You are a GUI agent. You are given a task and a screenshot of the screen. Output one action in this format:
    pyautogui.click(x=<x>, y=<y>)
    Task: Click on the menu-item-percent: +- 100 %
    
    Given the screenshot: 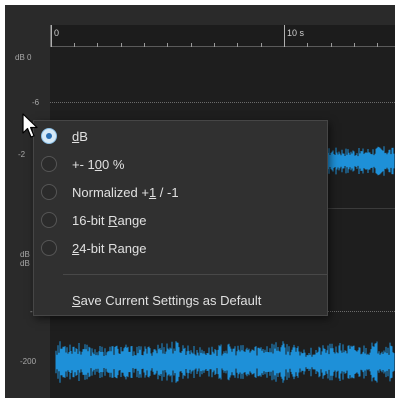 What is the action you would take?
    pyautogui.click(x=180, y=165)
    